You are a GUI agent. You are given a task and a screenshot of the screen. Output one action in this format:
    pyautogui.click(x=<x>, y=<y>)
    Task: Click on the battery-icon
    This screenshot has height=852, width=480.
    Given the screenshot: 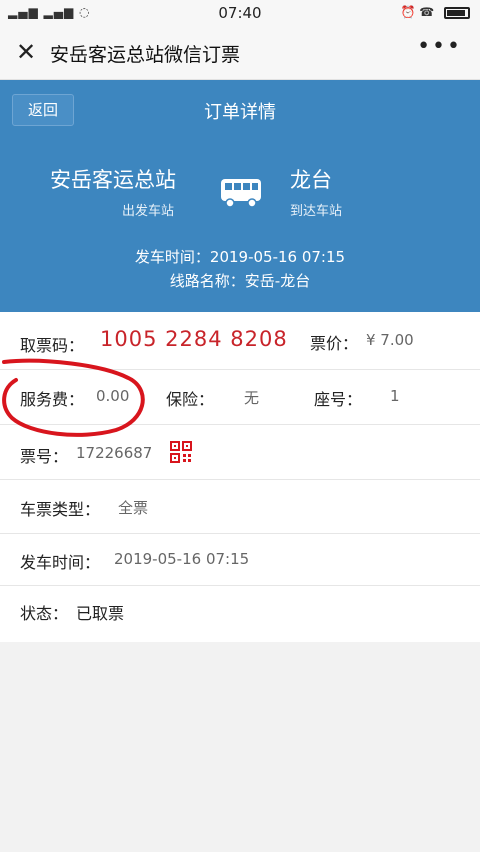 What is the action you would take?
    pyautogui.click(x=457, y=12)
    